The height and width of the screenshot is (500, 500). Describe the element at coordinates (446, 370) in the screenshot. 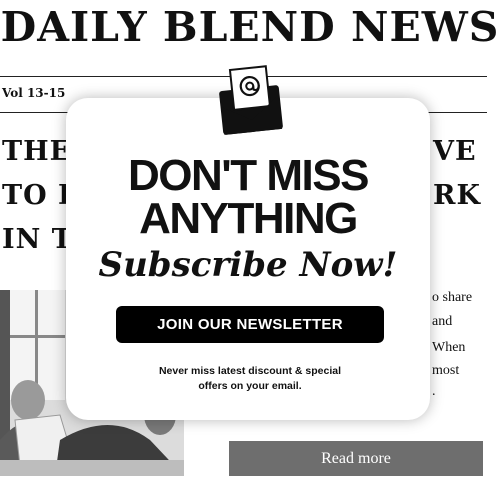

I see `body-fragment: most` at that location.